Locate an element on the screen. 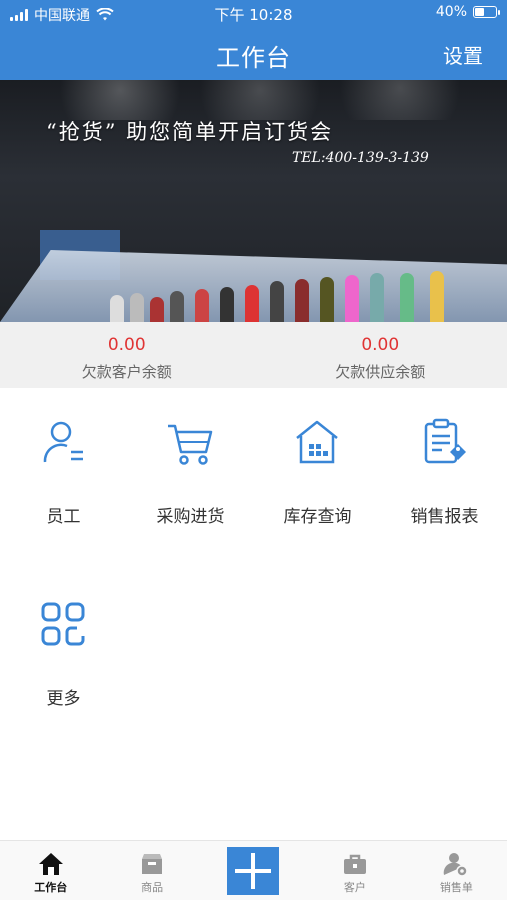  warehouse-icon is located at coordinates (317, 442).